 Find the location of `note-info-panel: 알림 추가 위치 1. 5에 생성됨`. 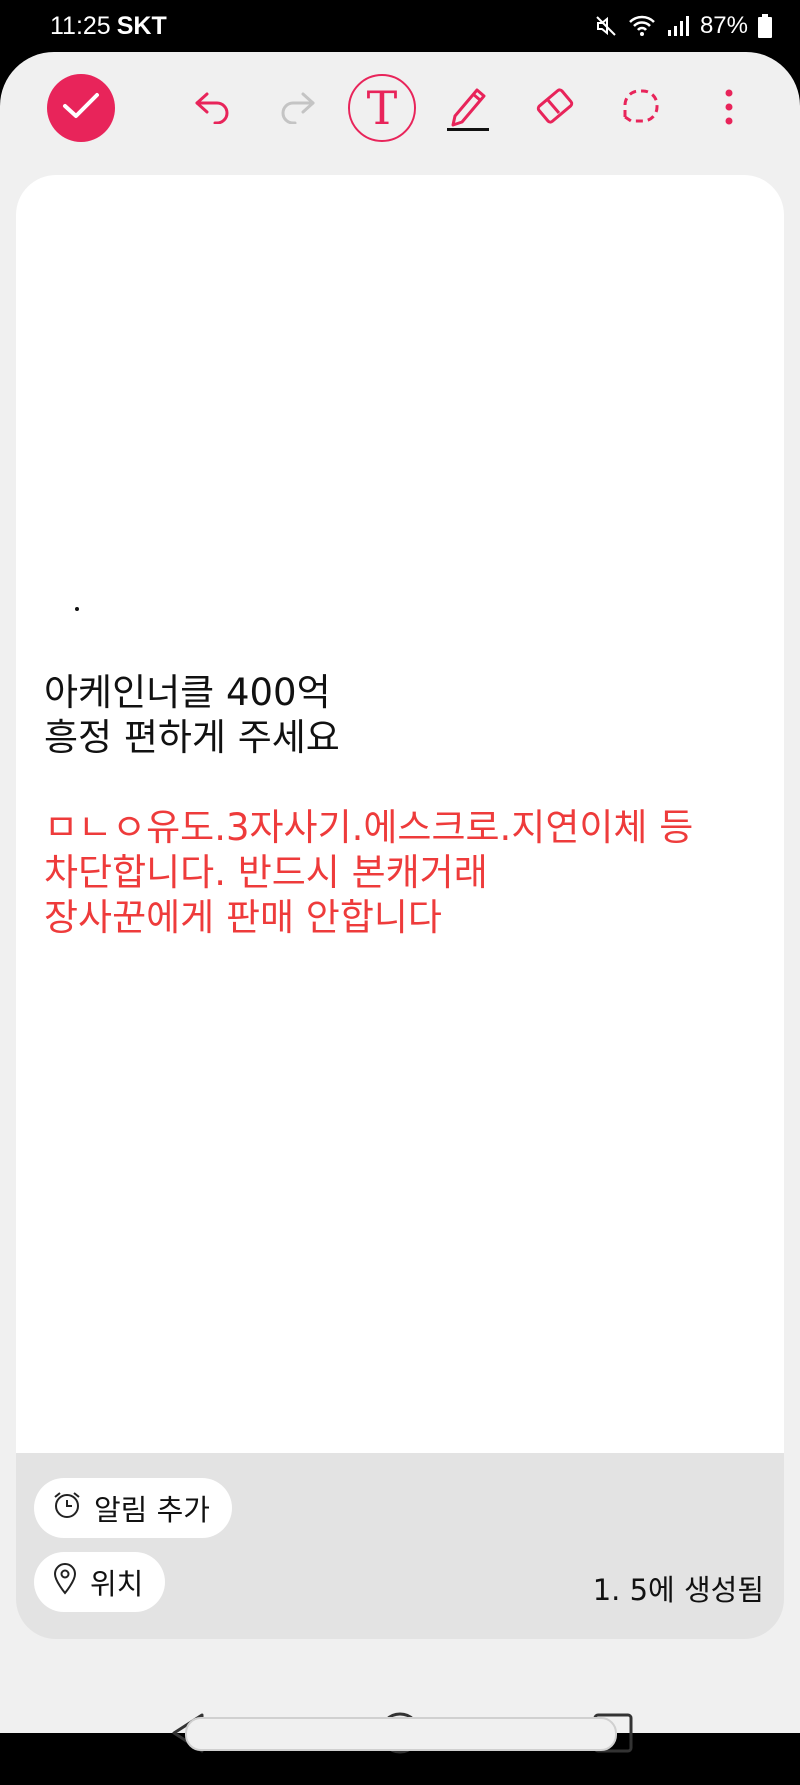

note-info-panel: 알림 추가 위치 1. 5에 생성됨 is located at coordinates (400, 1546).